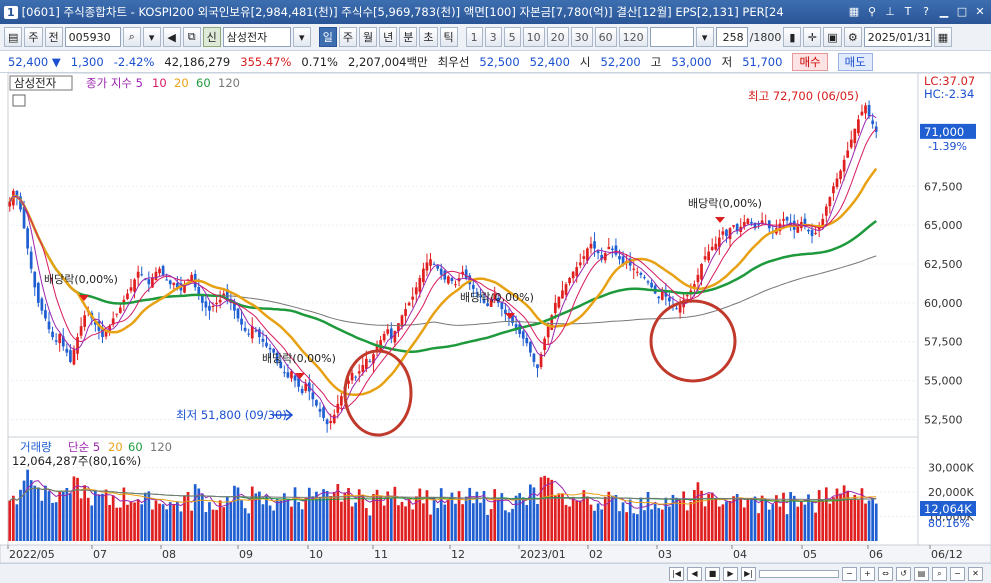 The image size is (991, 583). What do you see at coordinates (885, 573) in the screenshot?
I see `fit-icon: ⇔` at bounding box center [885, 573].